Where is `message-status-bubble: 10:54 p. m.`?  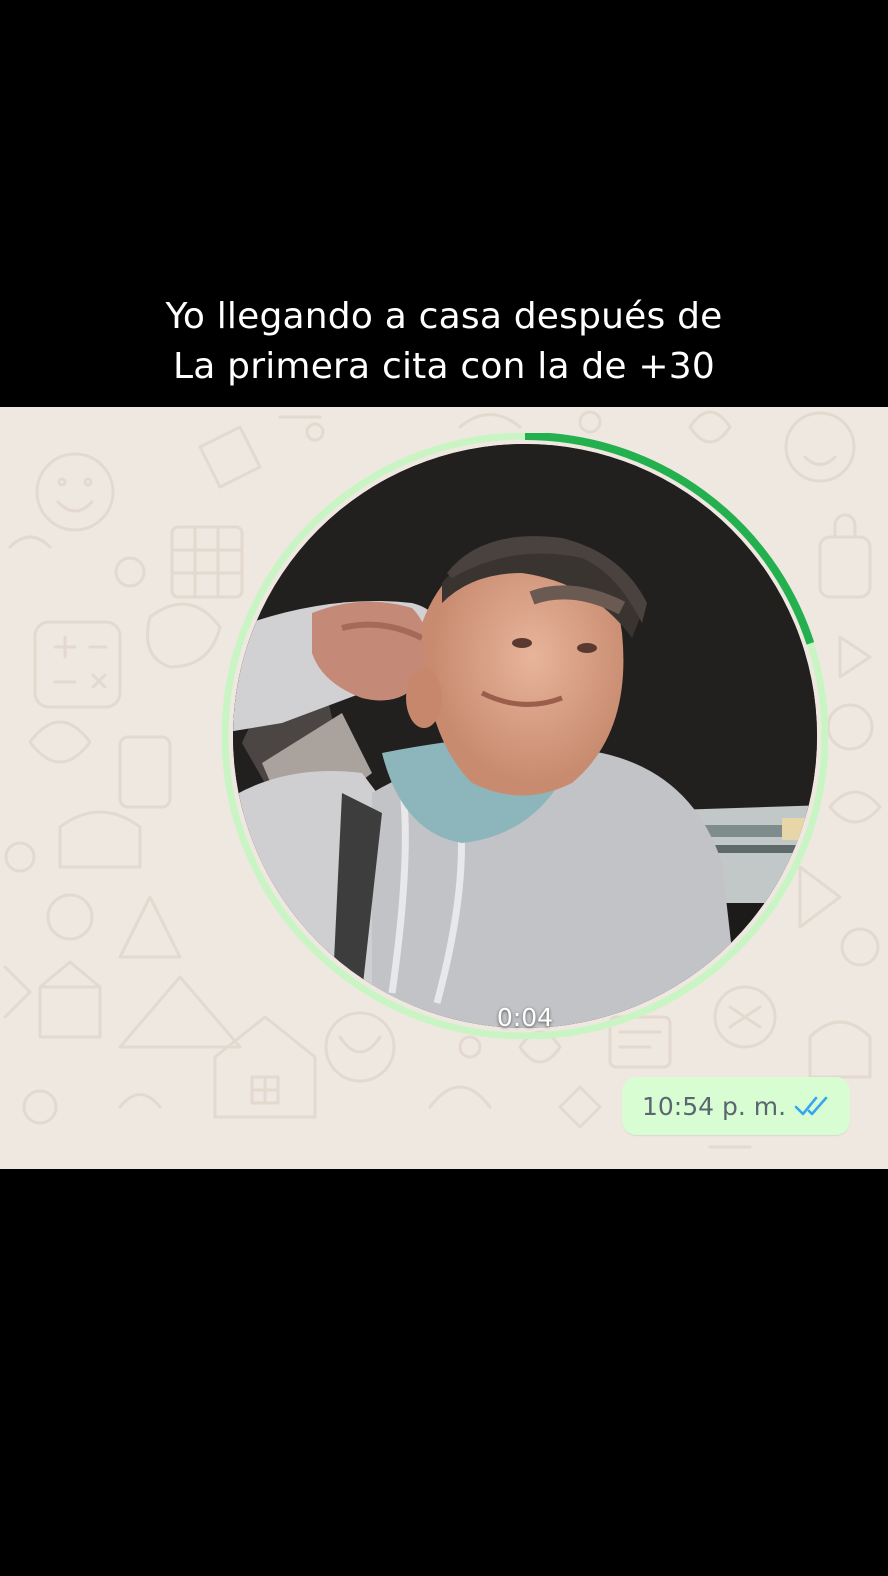
message-status-bubble: 10:54 p. m. is located at coordinates (736, 1106).